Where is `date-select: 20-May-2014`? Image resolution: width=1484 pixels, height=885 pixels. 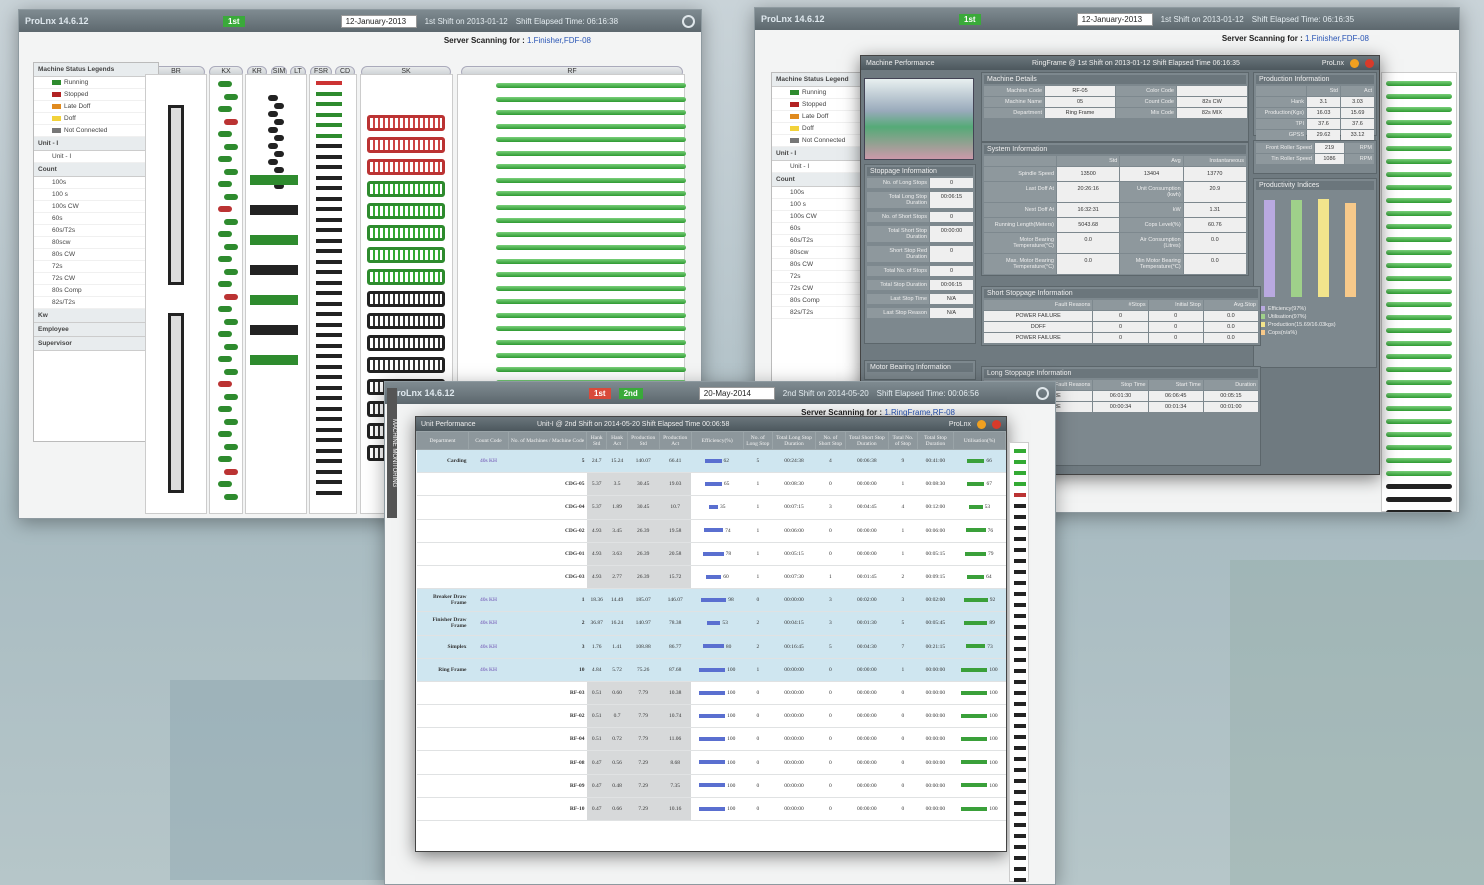 date-select: 20-May-2014 is located at coordinates (736, 393).